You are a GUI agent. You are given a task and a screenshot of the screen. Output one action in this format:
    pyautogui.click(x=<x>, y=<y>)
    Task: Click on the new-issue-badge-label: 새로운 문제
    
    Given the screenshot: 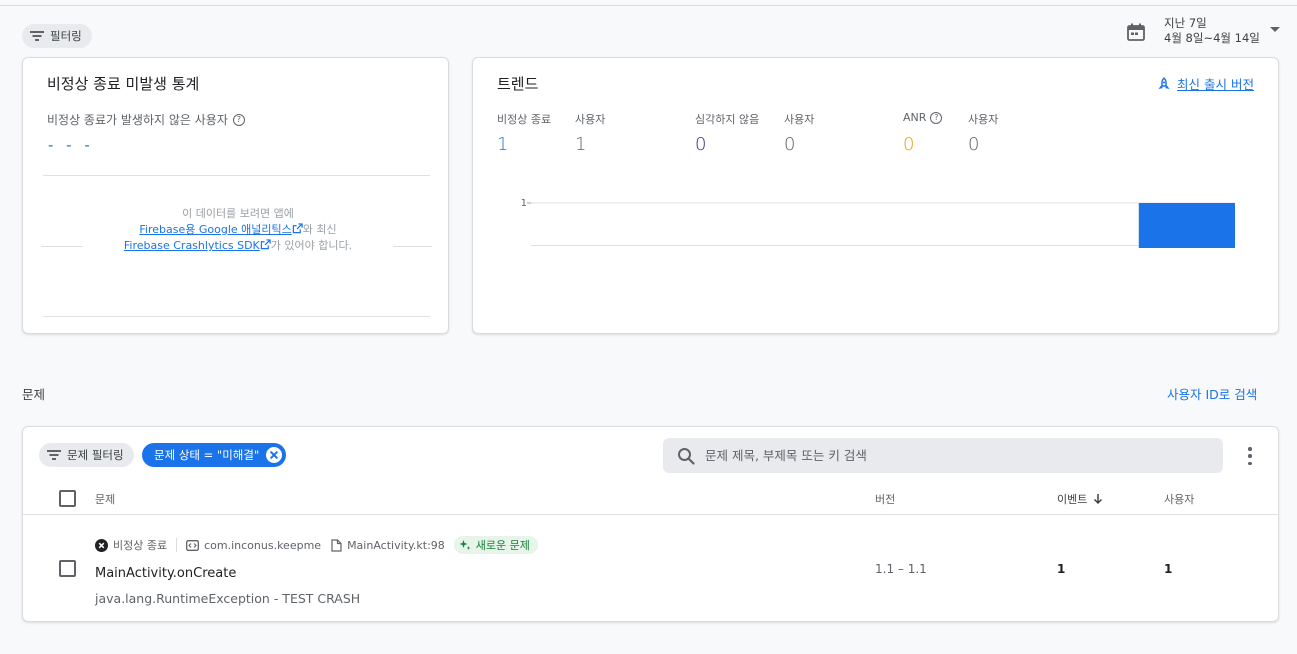 What is the action you would take?
    pyautogui.click(x=502, y=545)
    